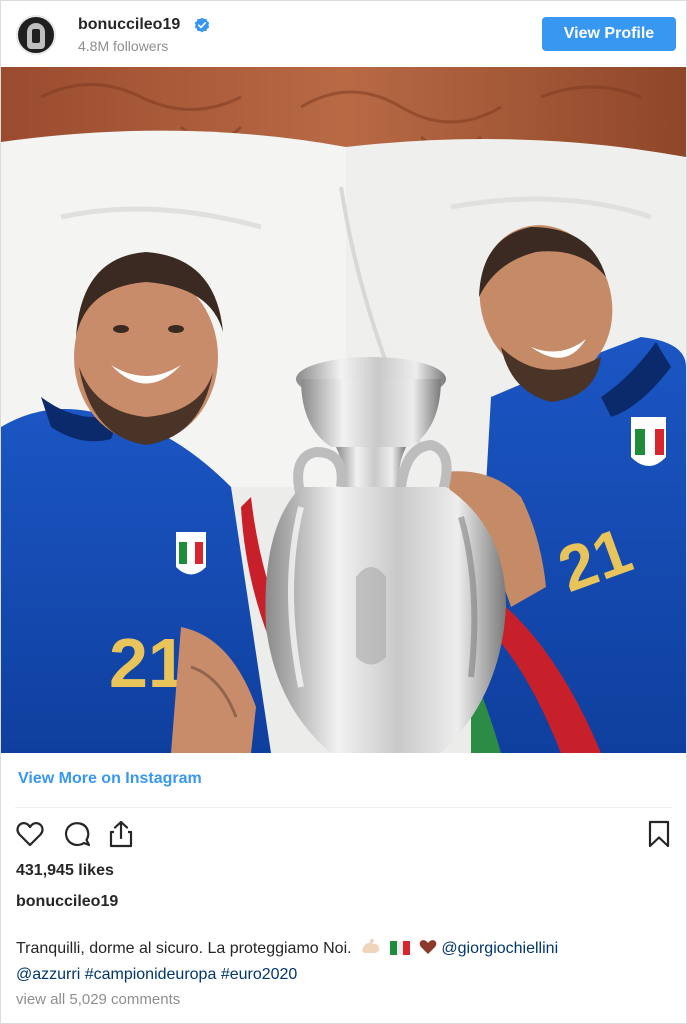  I want to click on view-profile-button: View Profile, so click(609, 34).